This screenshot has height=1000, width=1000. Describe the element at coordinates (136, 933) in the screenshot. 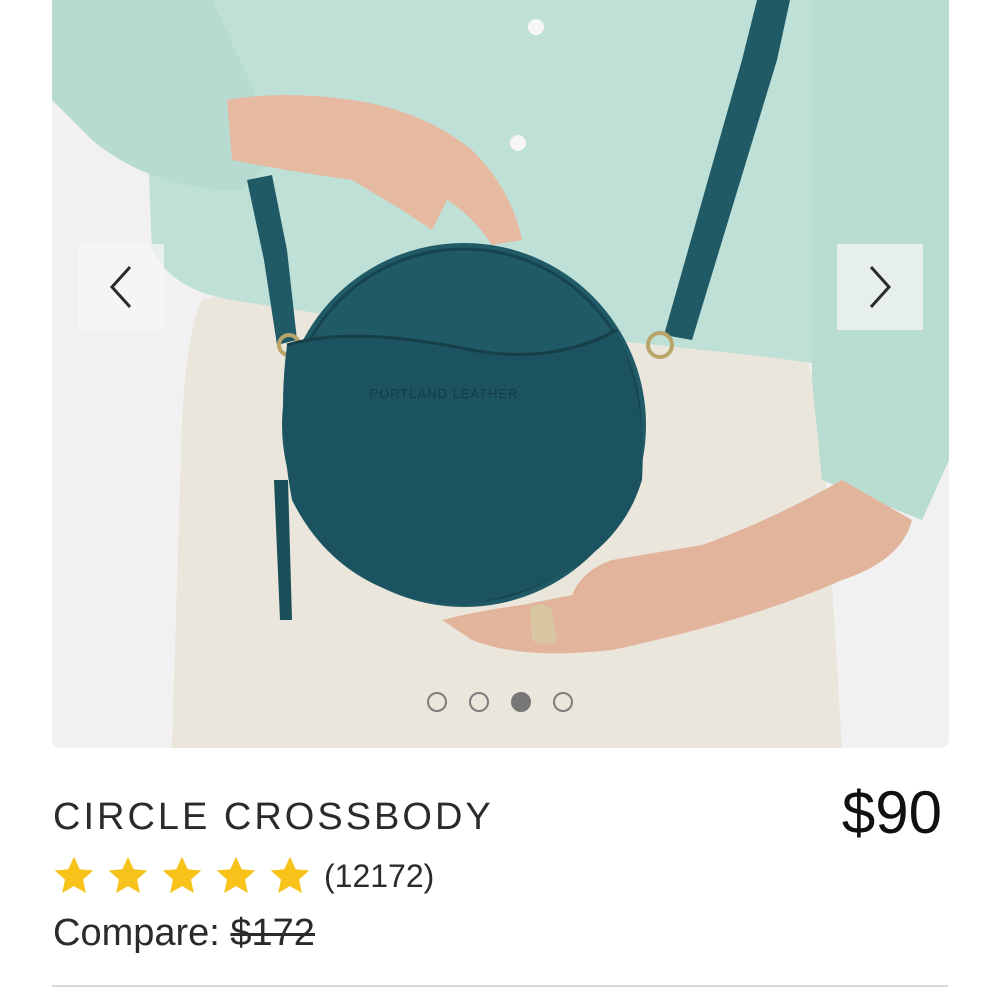

I see `compare-label: Compare:` at that location.